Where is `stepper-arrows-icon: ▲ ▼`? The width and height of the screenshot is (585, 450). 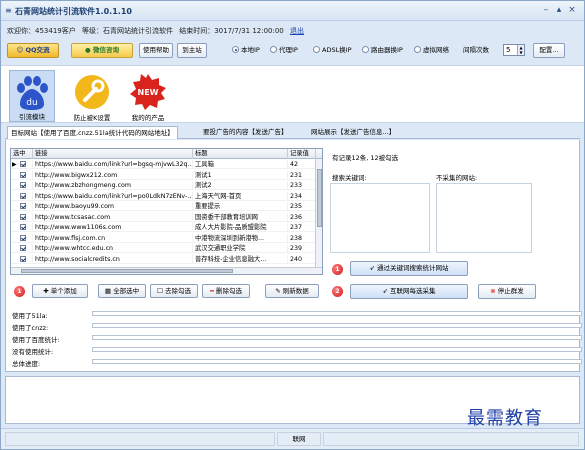 stepper-arrows-icon: ▲ ▼ is located at coordinates (520, 50).